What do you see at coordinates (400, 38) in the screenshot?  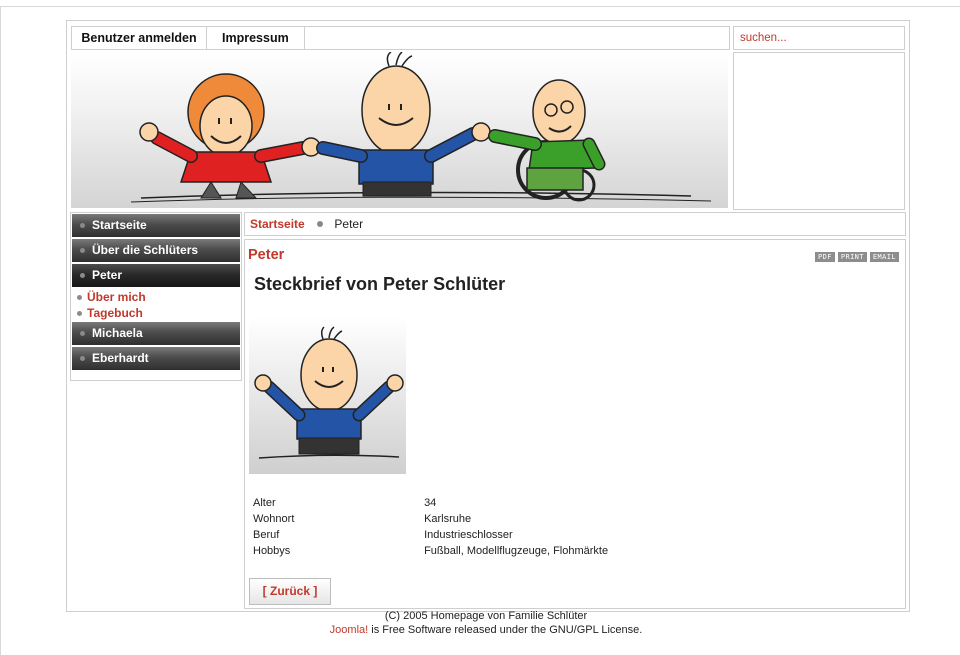 I see `top-navigation: Benutzer anmelden Impressum` at bounding box center [400, 38].